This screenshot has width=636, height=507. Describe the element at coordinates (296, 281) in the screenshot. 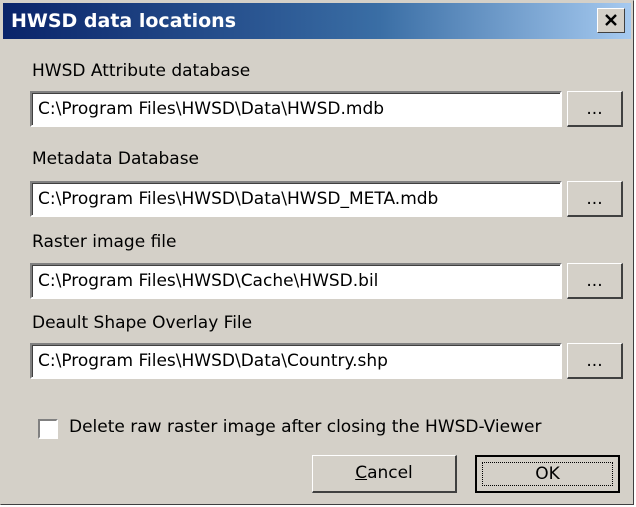

I see `raster-image-file-input` at that location.